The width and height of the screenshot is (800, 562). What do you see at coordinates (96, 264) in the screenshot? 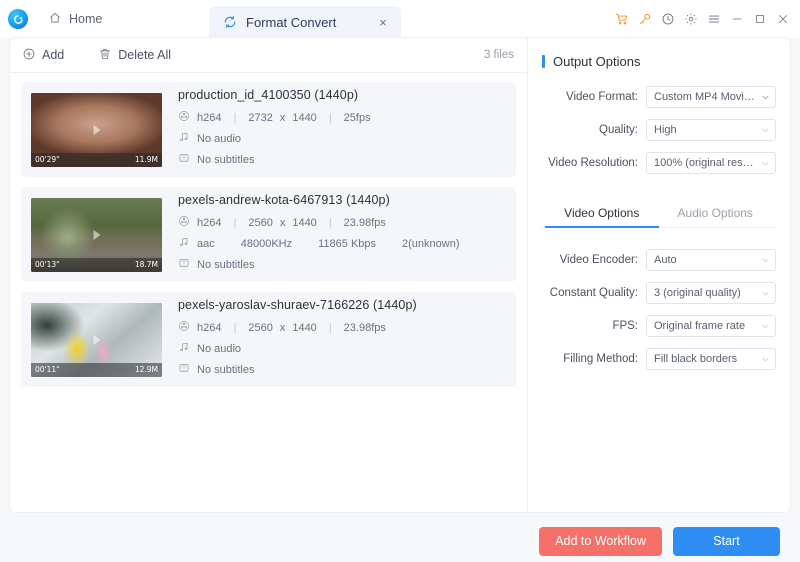
I see `thumbnail-info-bar: 00'13" 18.7M` at bounding box center [96, 264].